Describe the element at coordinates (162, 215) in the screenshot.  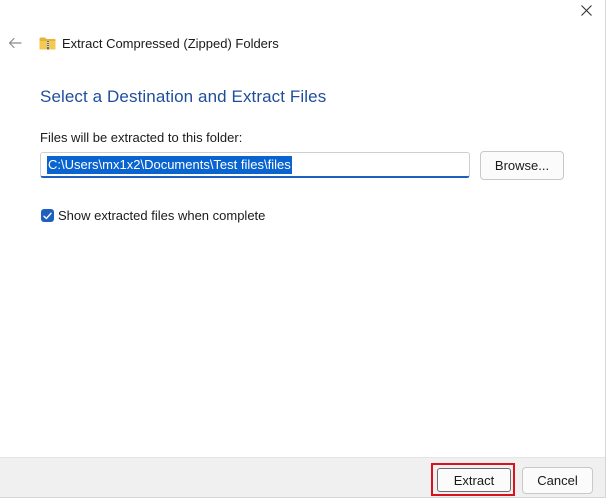
I see `show-files-label: Show extracted files when complete` at that location.